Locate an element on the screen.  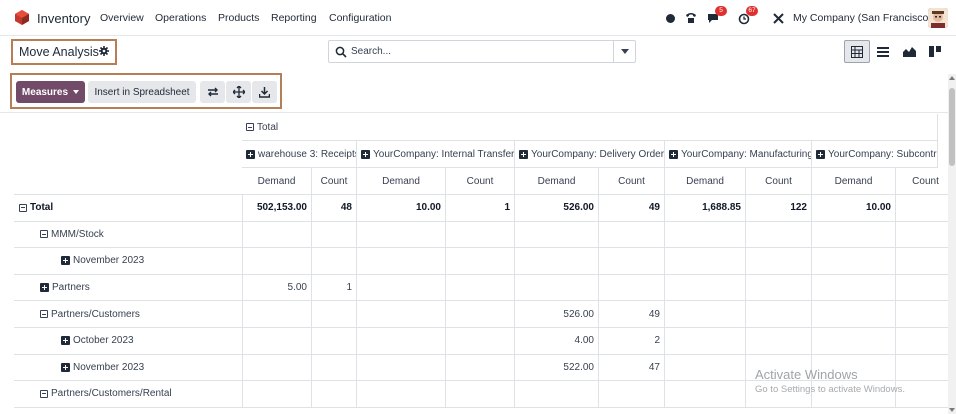
app-name: Inventory is located at coordinates (63, 18).